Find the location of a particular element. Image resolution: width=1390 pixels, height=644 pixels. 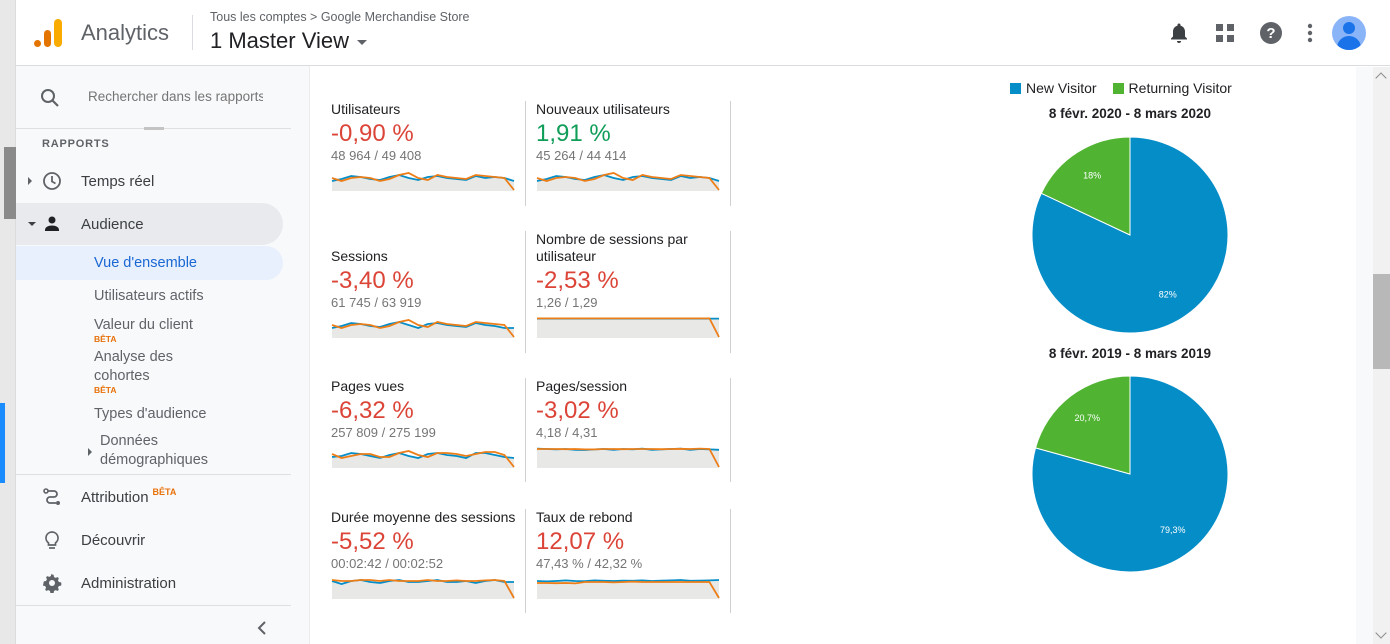

sidebar-item-attribution: Attribution BÊTA is located at coordinates (149, 497).